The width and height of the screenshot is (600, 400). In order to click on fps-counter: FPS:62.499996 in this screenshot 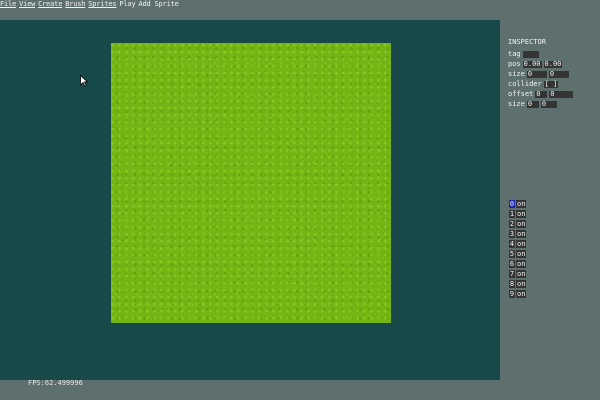, I will do `click(55, 383)`.